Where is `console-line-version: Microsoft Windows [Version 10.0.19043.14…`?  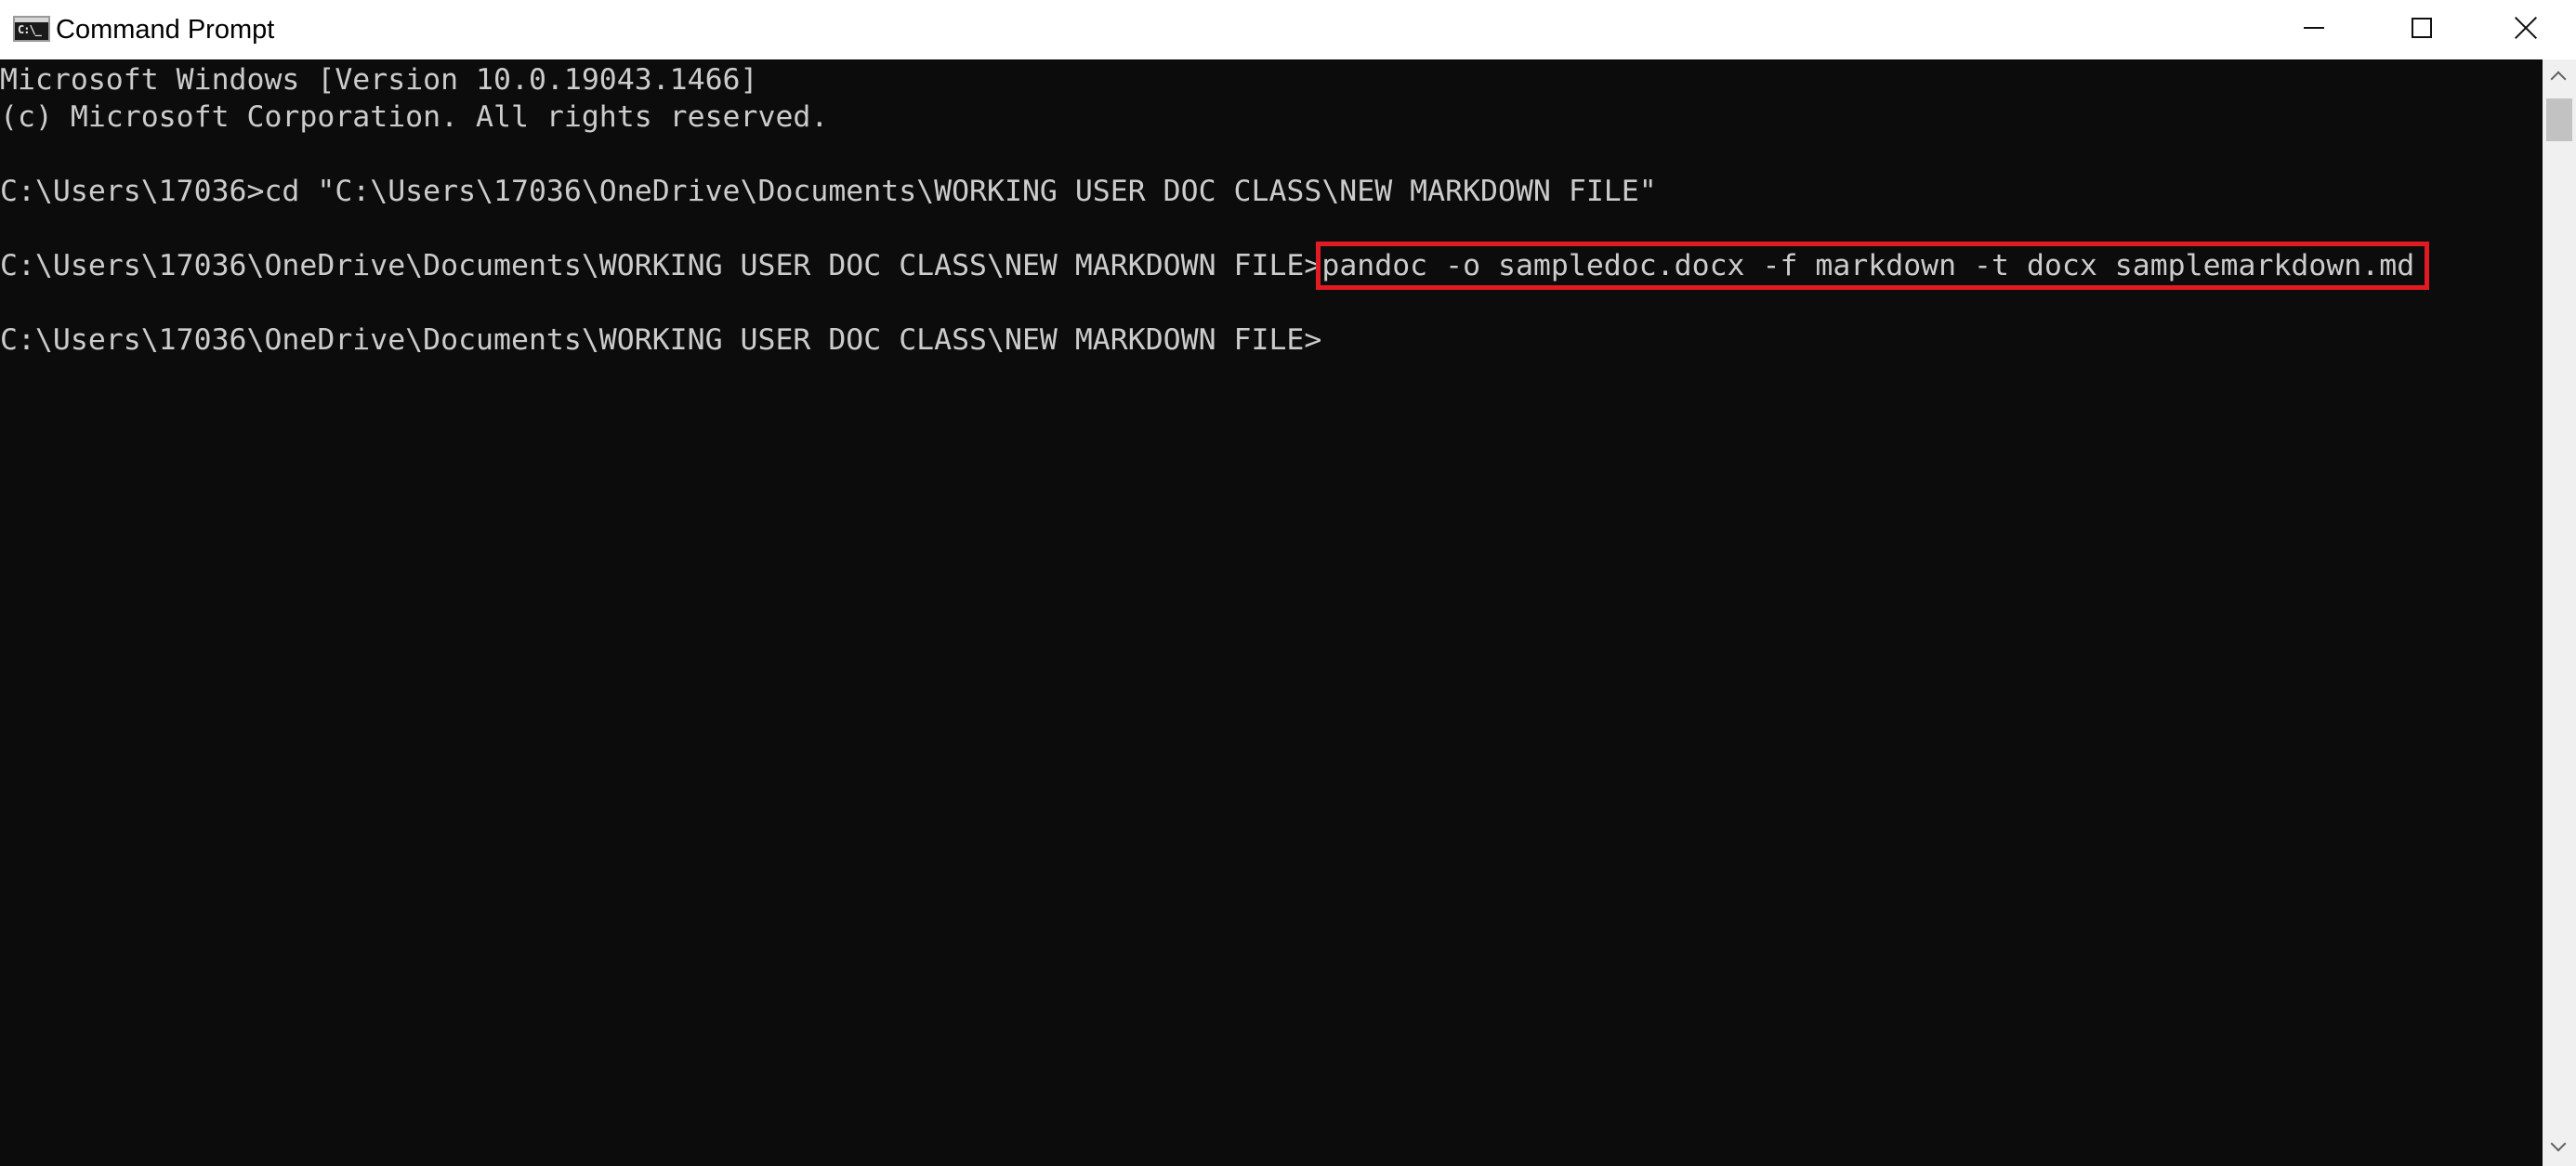
console-line-version: Microsoft Windows [Version 10.0.19043.14… is located at coordinates (379, 80).